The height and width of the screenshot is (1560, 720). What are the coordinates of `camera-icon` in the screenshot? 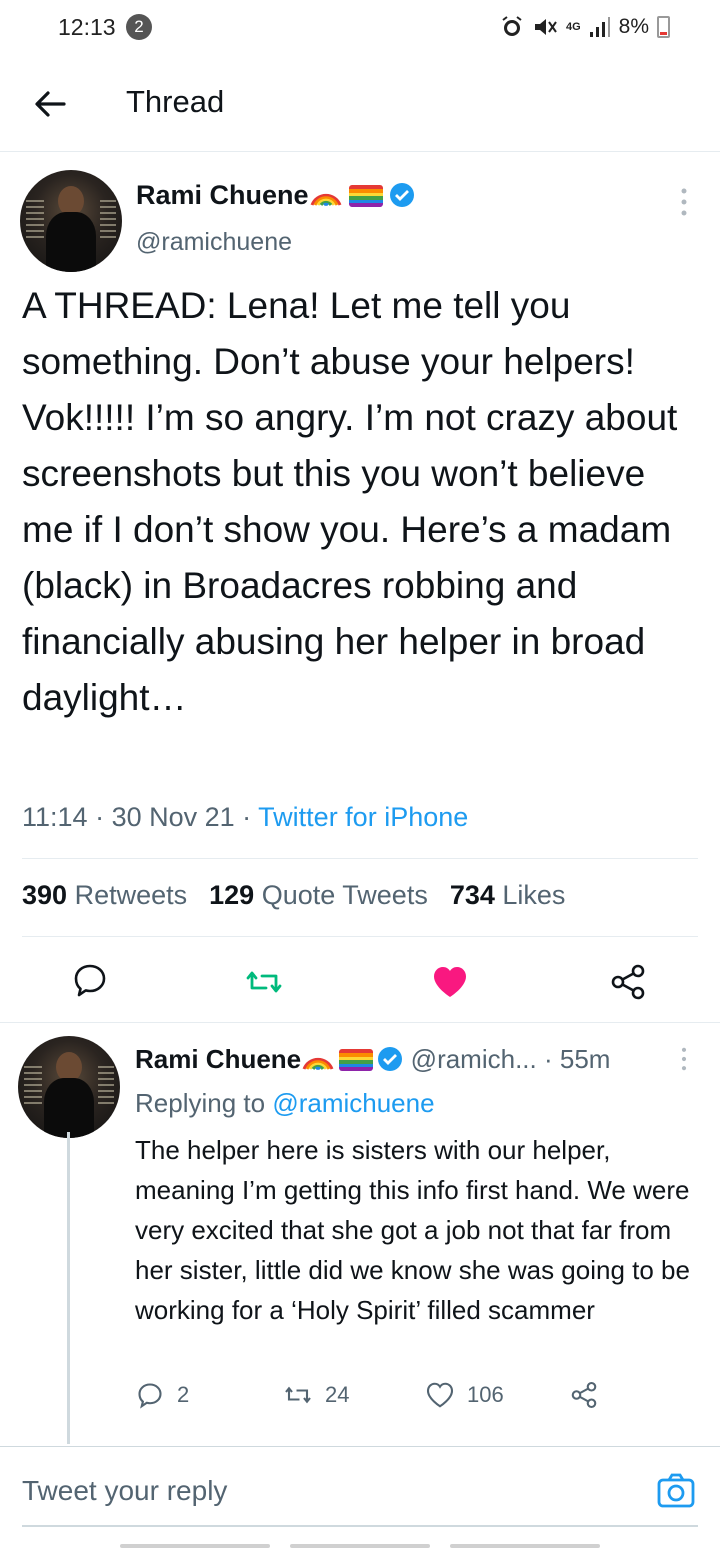 It's located at (676, 1491).